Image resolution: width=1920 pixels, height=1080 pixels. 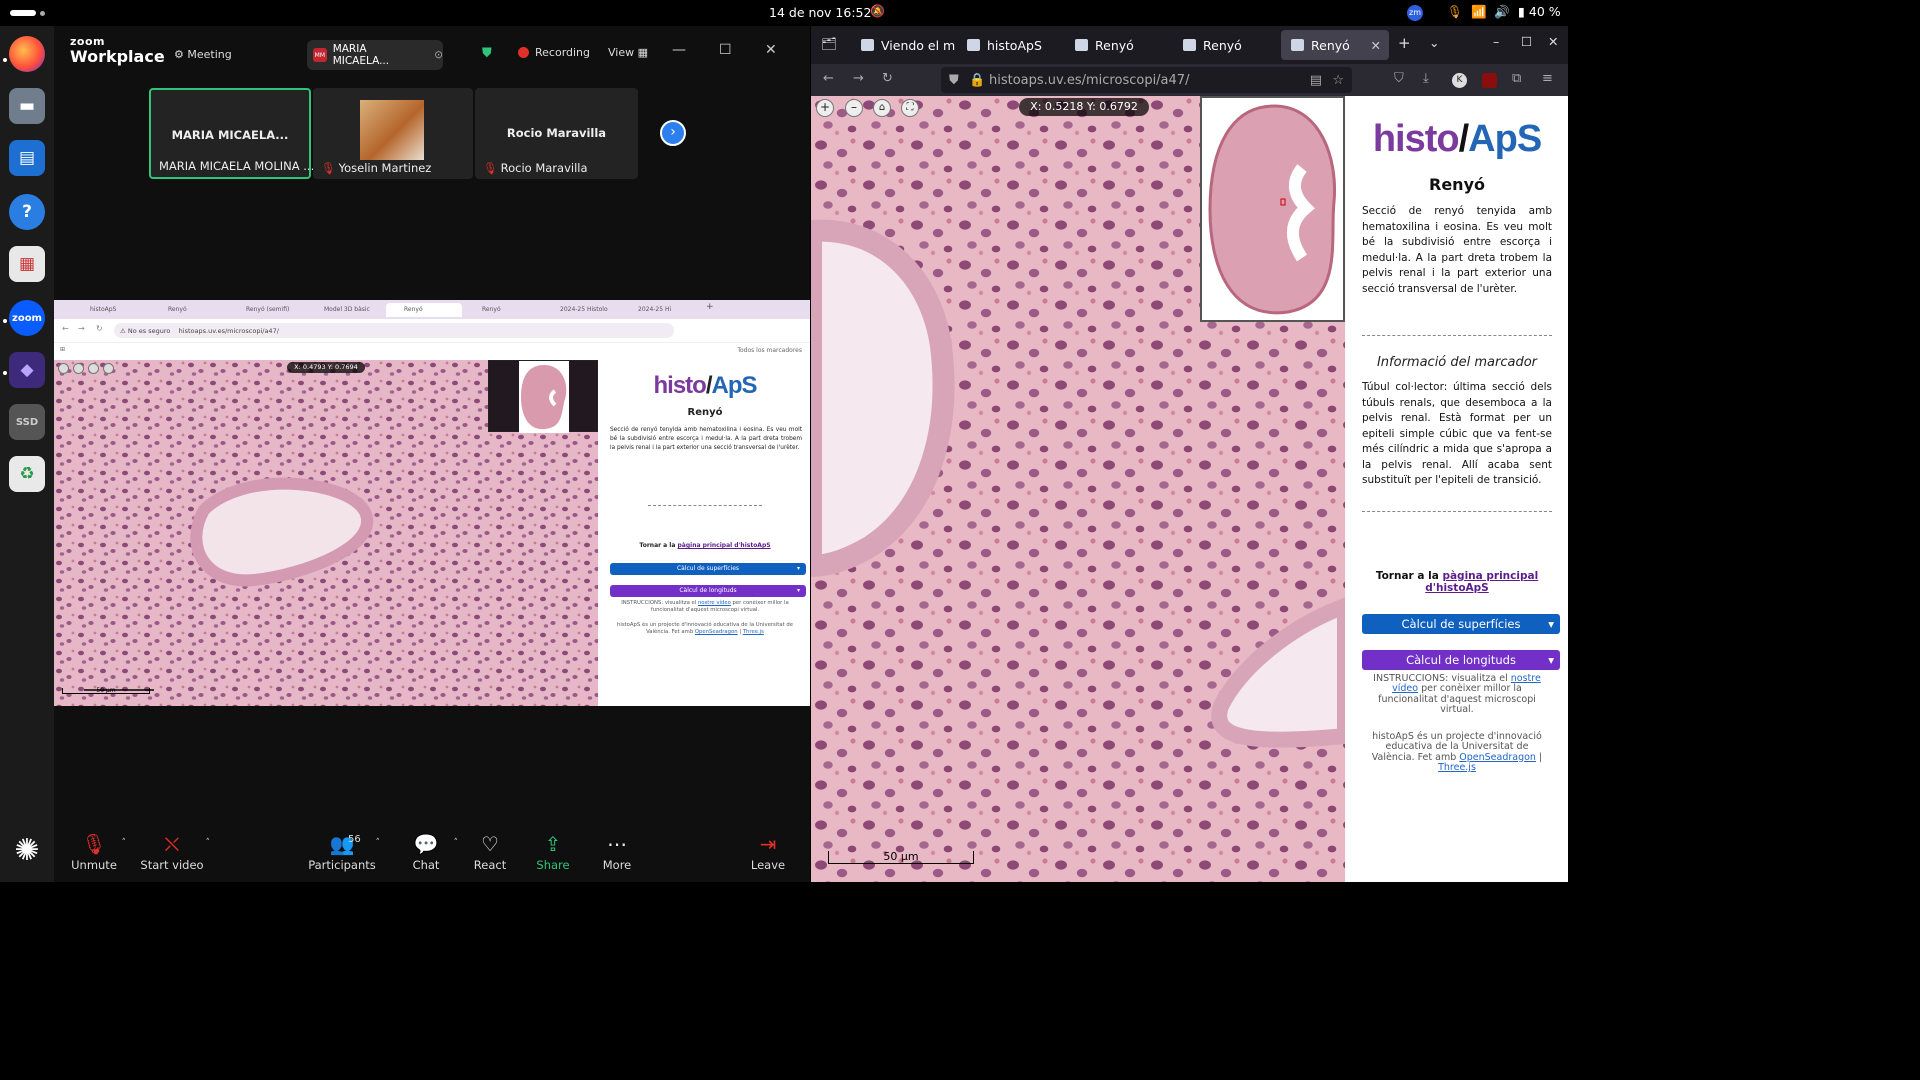 What do you see at coordinates (424, 310) in the screenshot?
I see `tab-active: Renyó` at bounding box center [424, 310].